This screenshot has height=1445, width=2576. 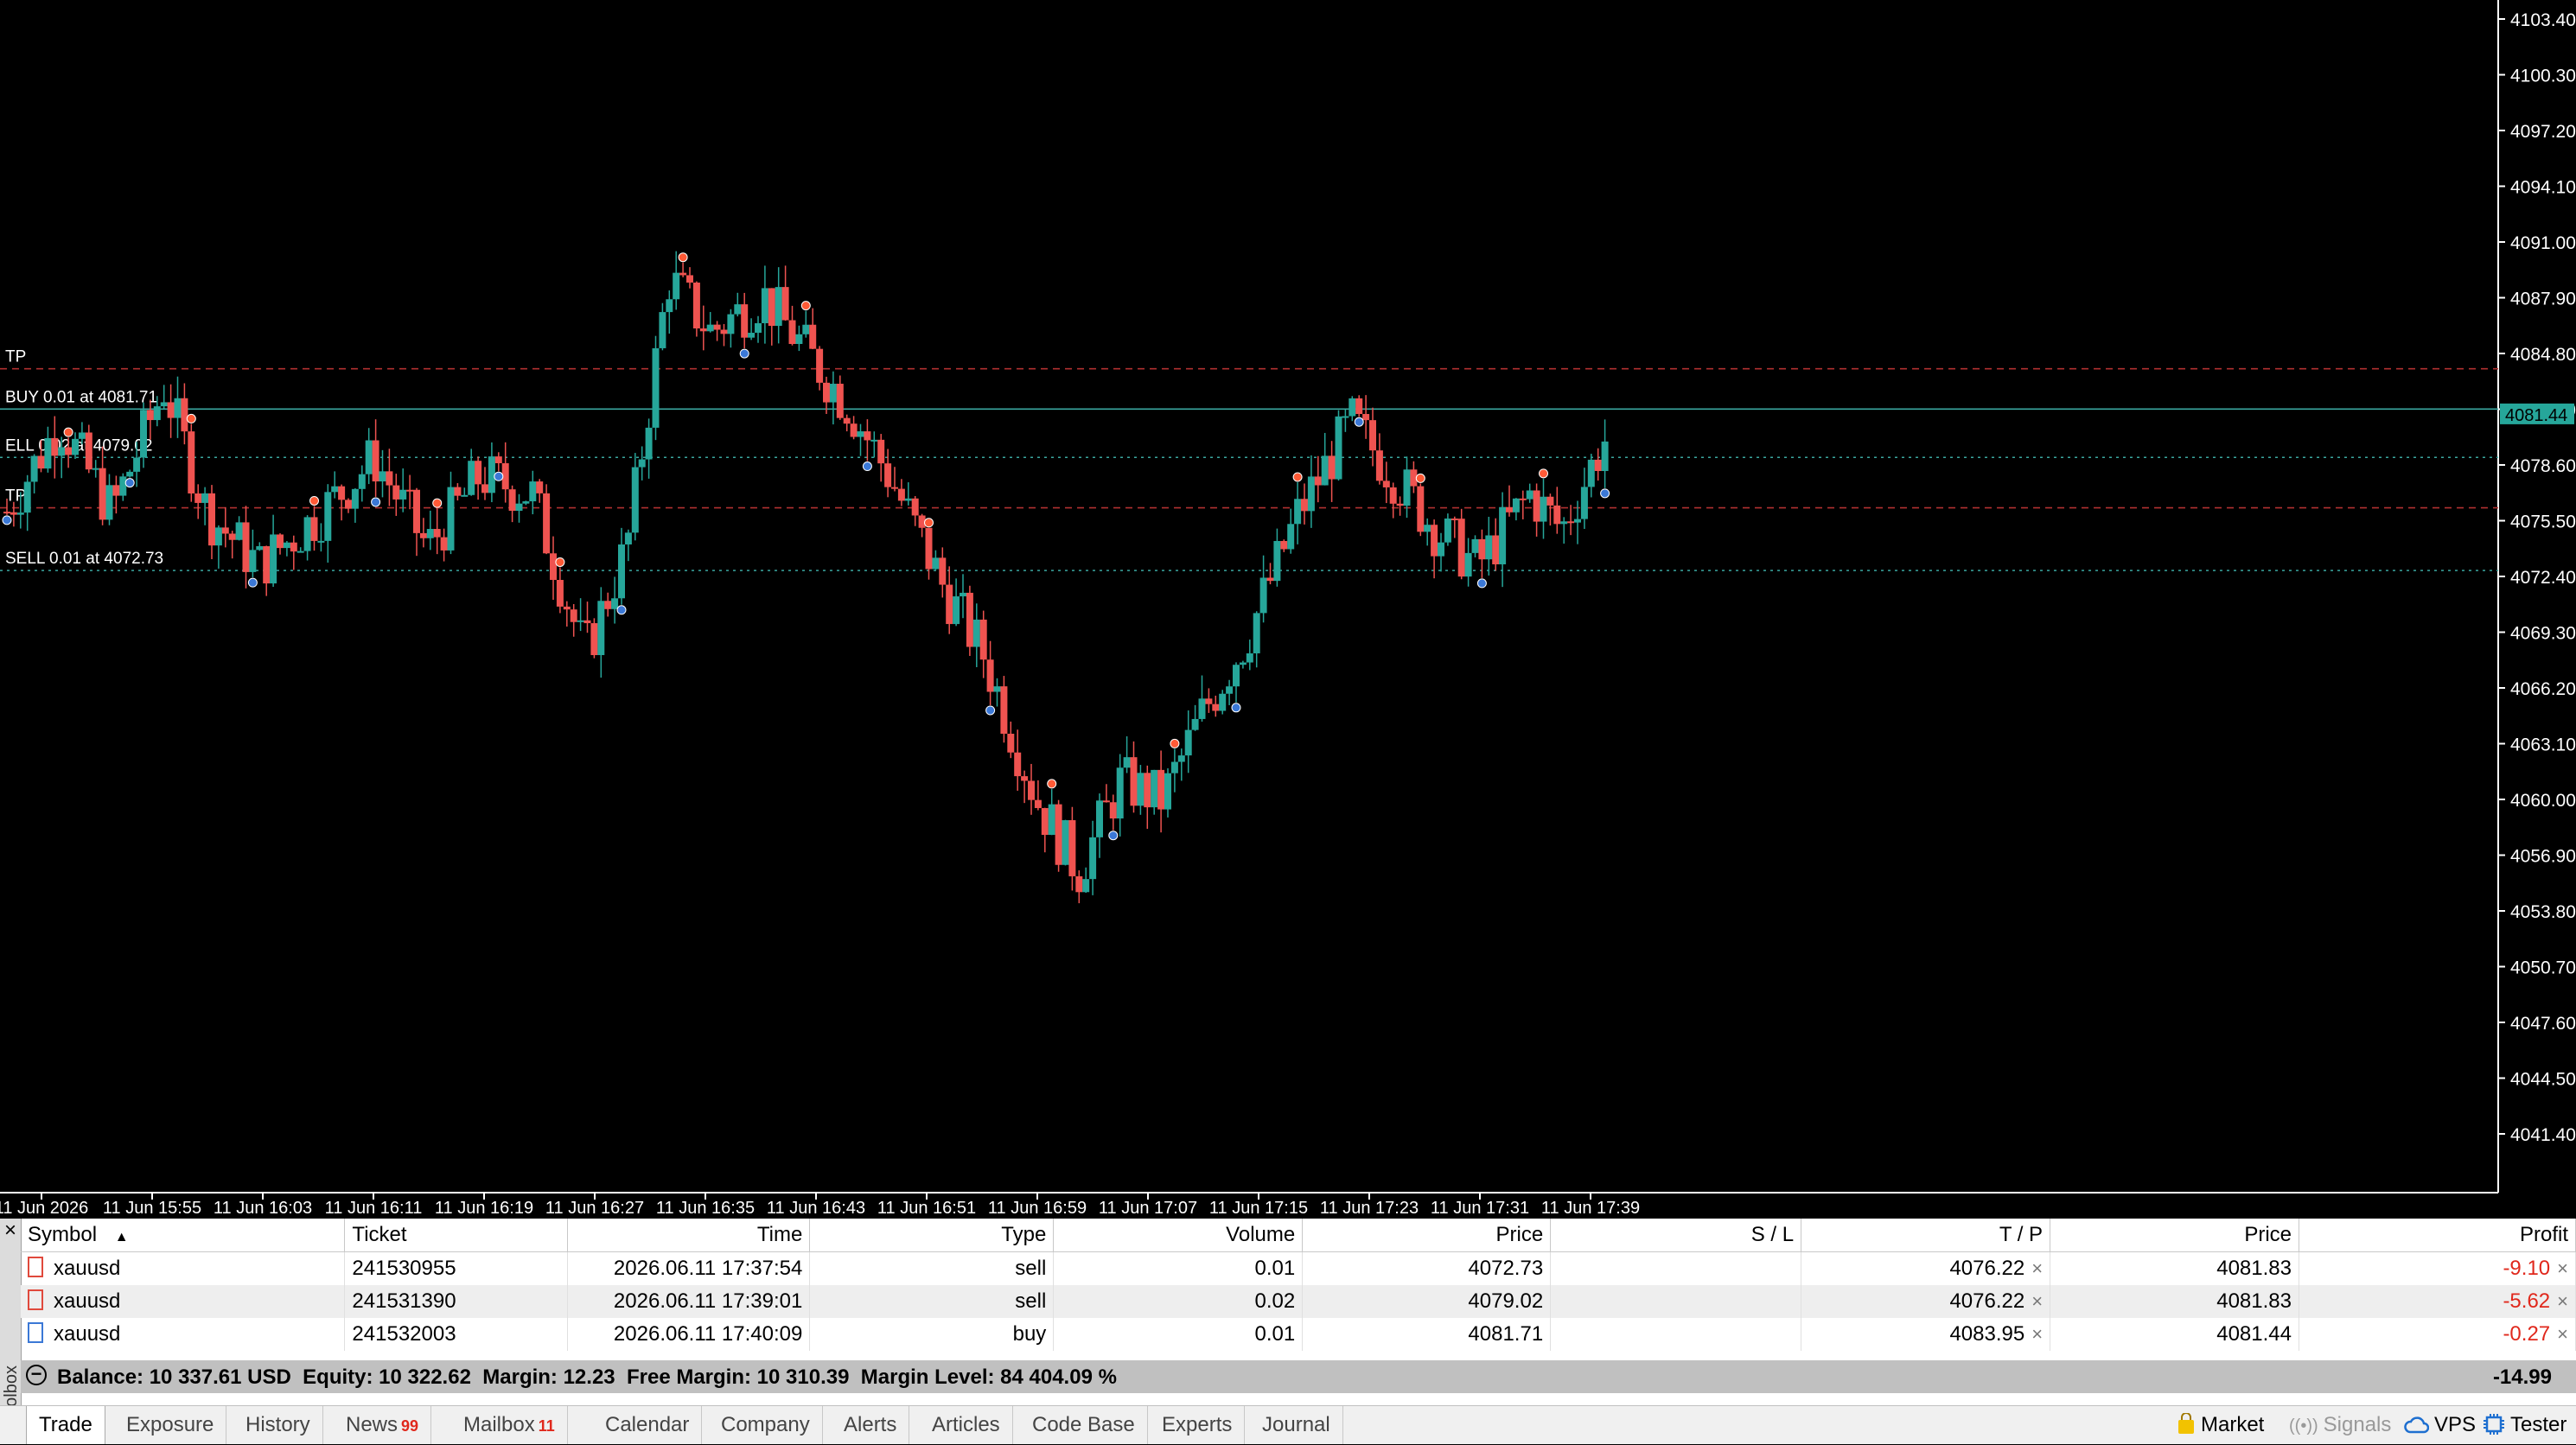 What do you see at coordinates (2543, 20) in the screenshot?
I see `price-label: 4103.40` at bounding box center [2543, 20].